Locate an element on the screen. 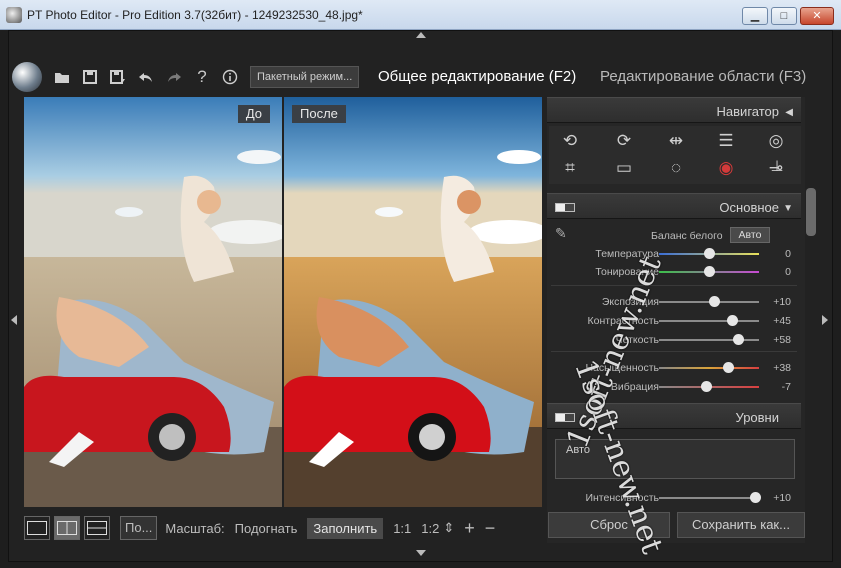 This screenshot has height=568, width=841. fill-button: Заполнить is located at coordinates (345, 528).